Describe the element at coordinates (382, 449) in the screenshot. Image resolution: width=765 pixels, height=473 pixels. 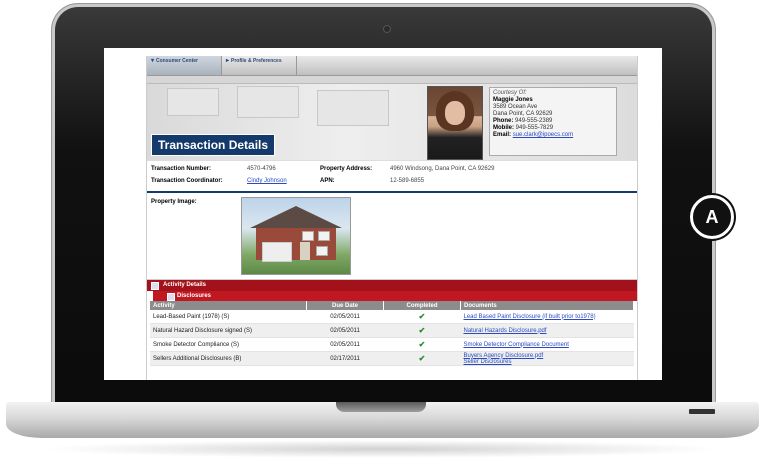
I see `laptop-shadow` at that location.